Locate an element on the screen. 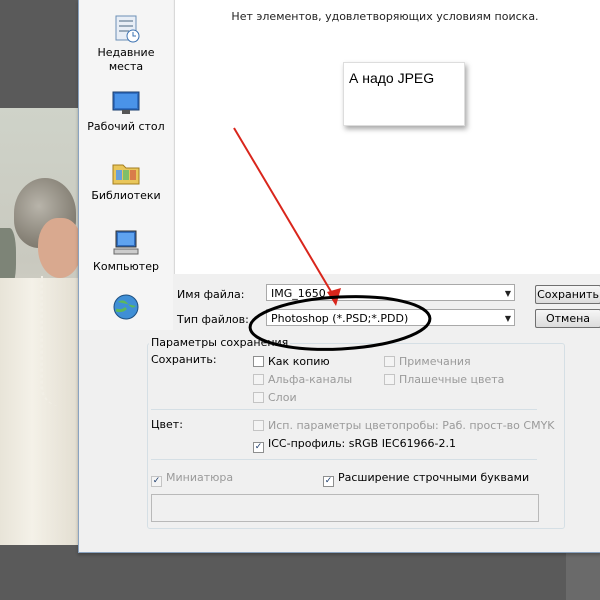 Image resolution: width=600 pixels, height=600 pixels. filetype-select: Photoshop (*.PSD;*.PDD) ▼ is located at coordinates (390, 317).